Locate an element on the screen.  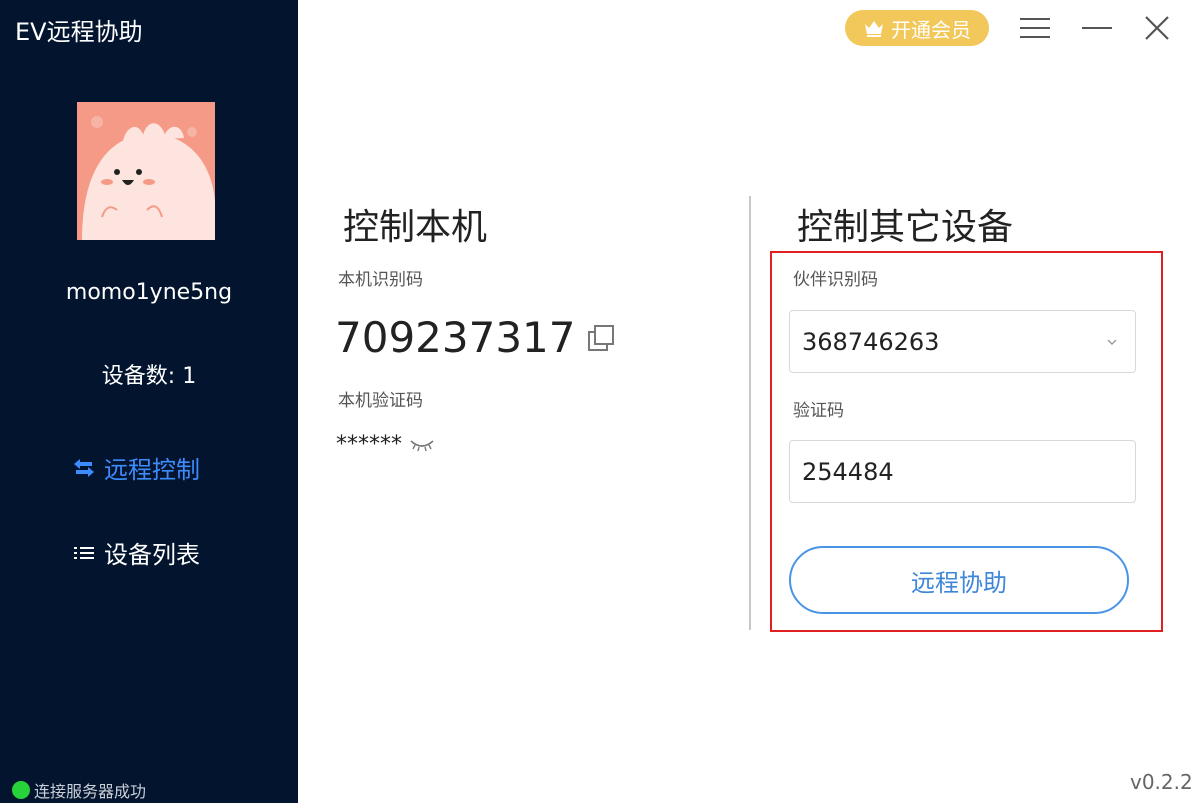
local-password: ****** is located at coordinates (386, 444).